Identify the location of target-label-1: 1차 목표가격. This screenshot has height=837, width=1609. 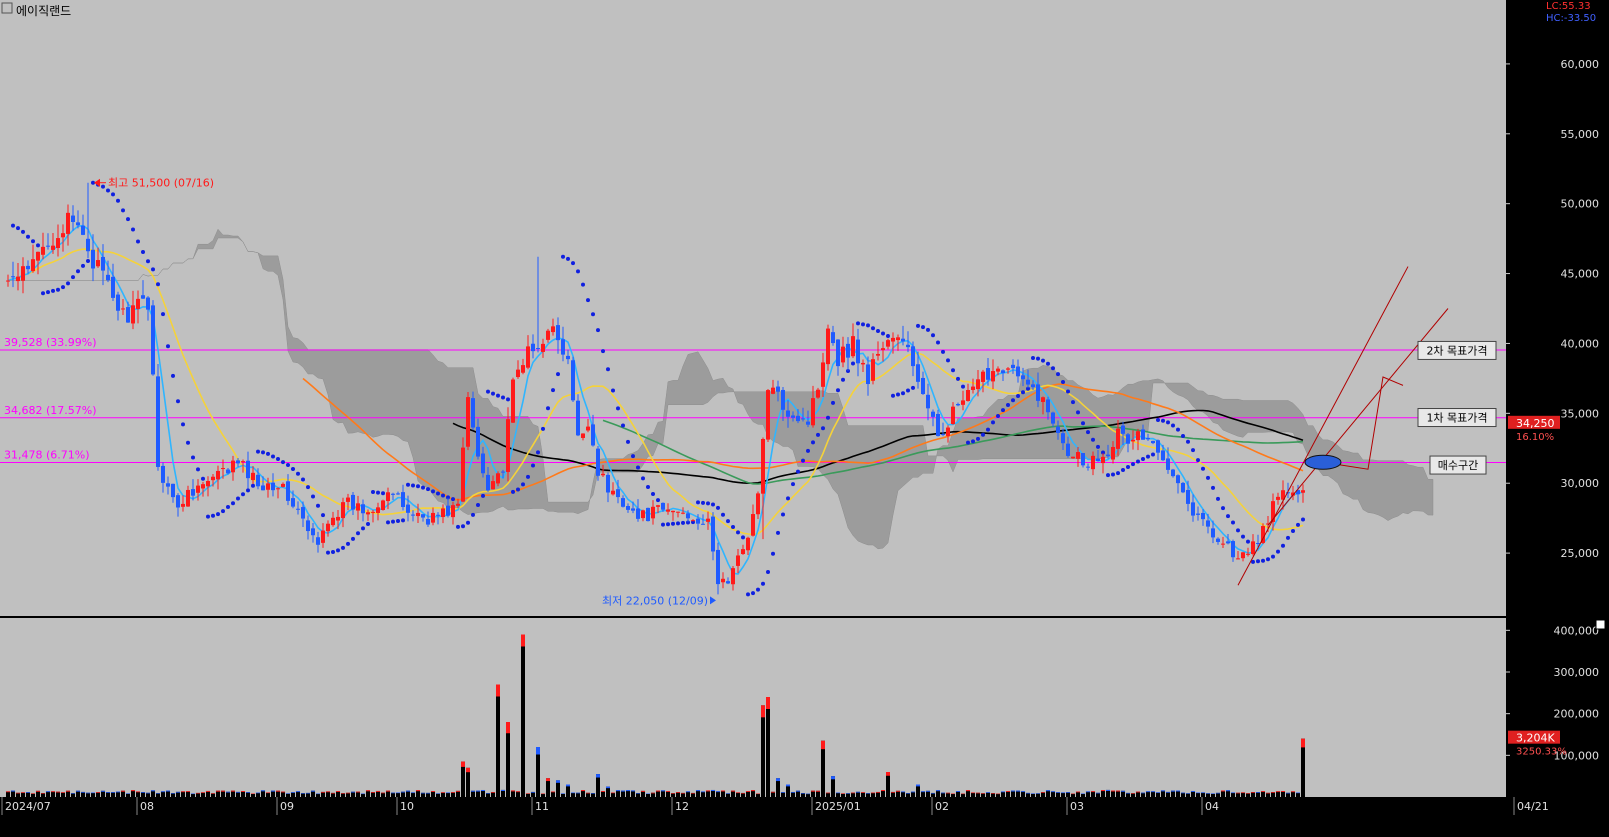
(1456, 418).